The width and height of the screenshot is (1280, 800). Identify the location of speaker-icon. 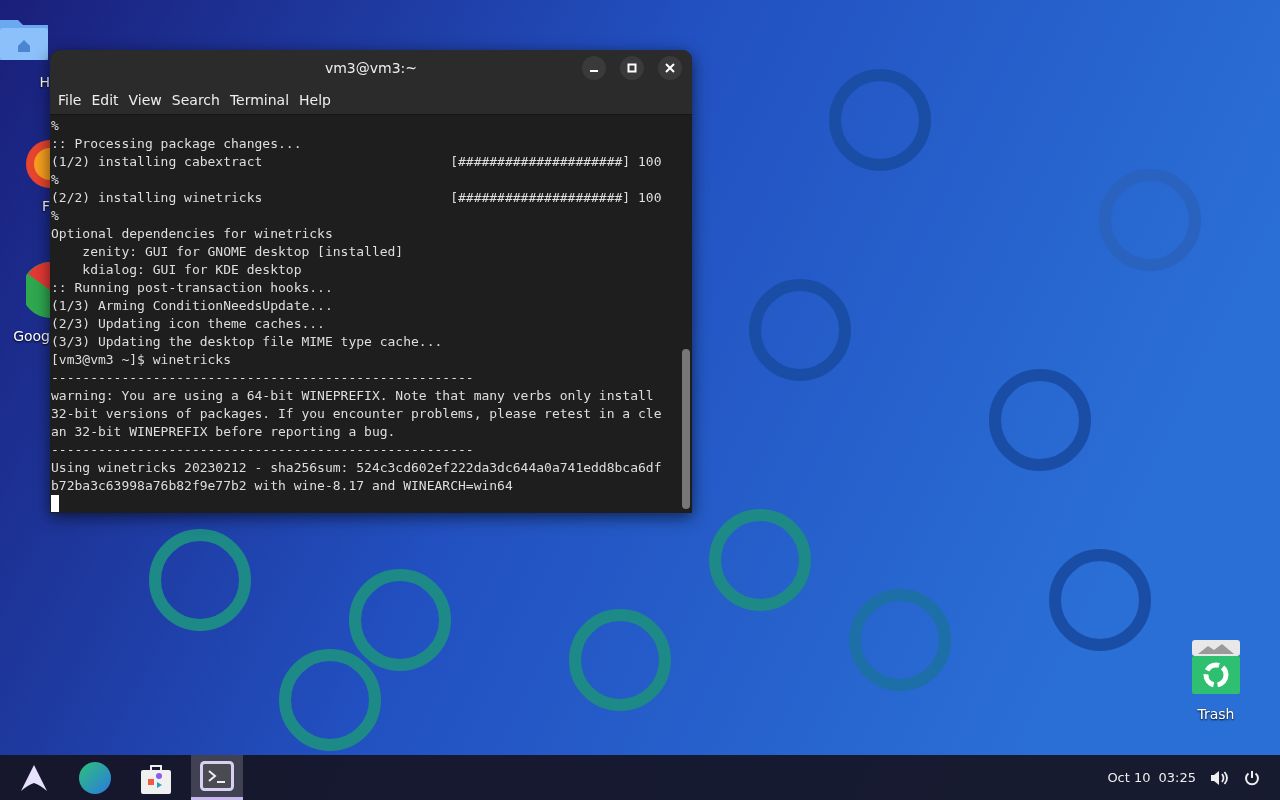
(1219, 777).